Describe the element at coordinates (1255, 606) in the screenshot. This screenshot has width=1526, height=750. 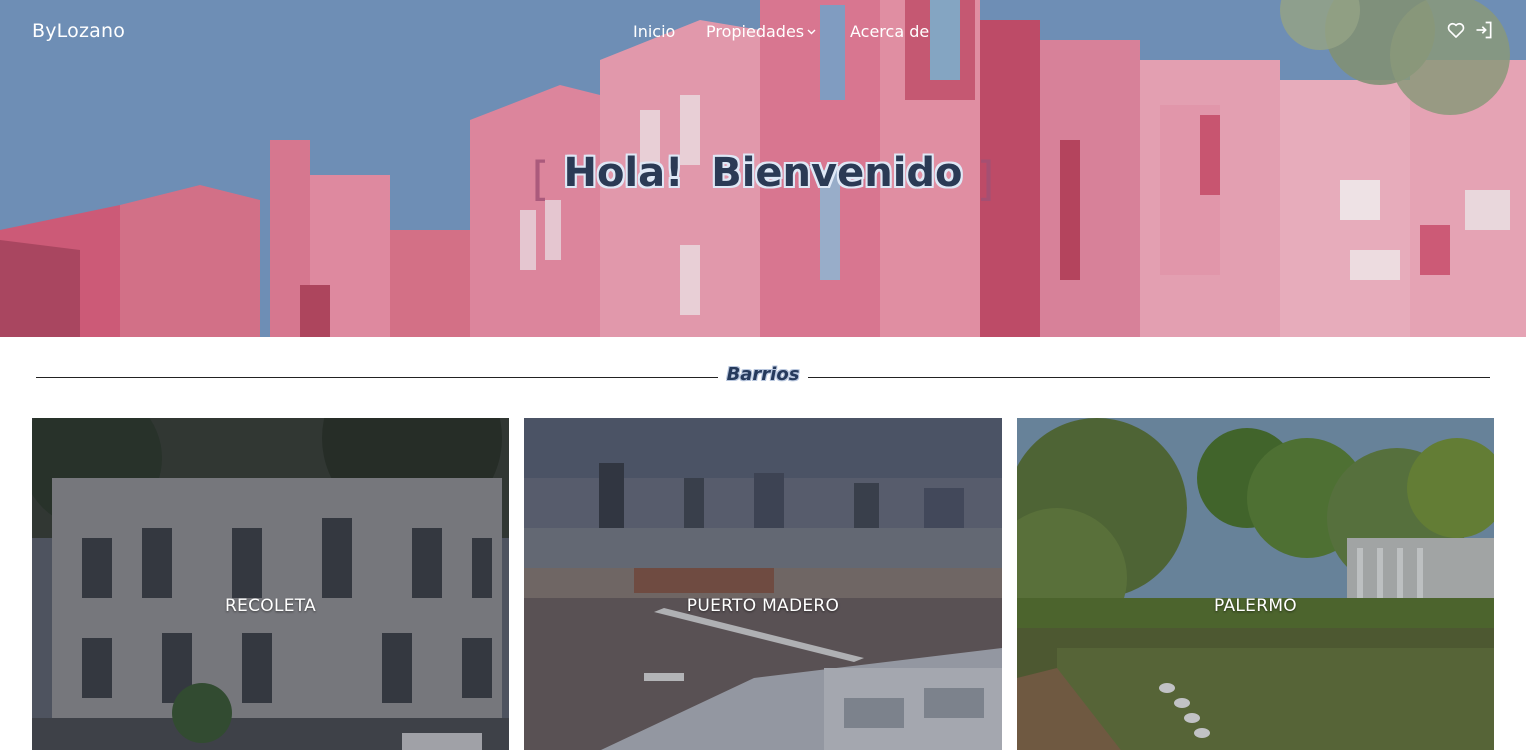
I see `card-label-palermo: PALERMO` at that location.